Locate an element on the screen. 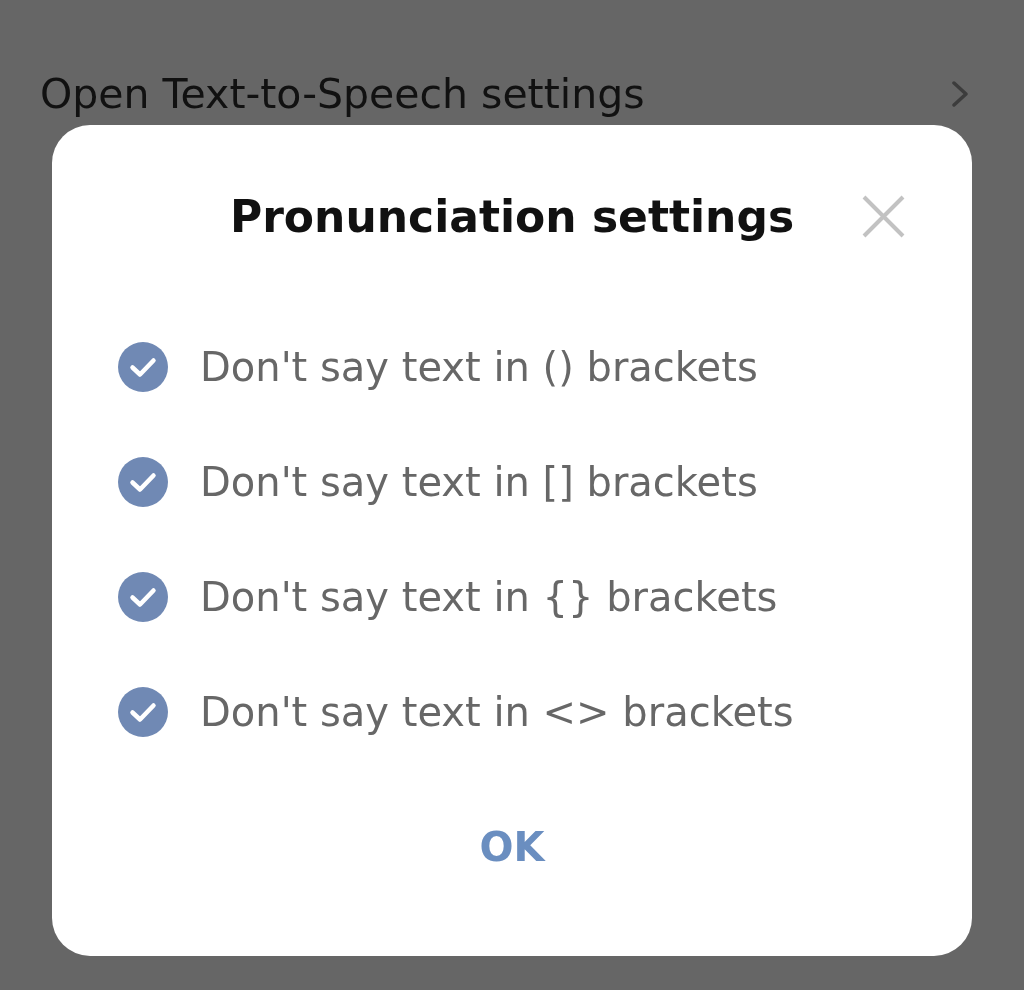 The height and width of the screenshot is (990, 1024). close-icon is located at coordinates (883, 216).